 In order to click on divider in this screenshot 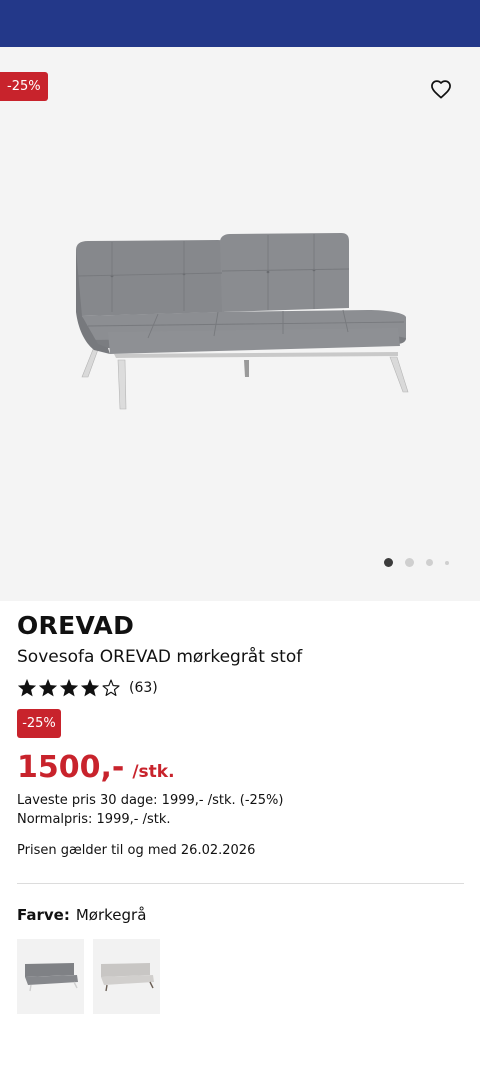, I will do `click(240, 883)`.